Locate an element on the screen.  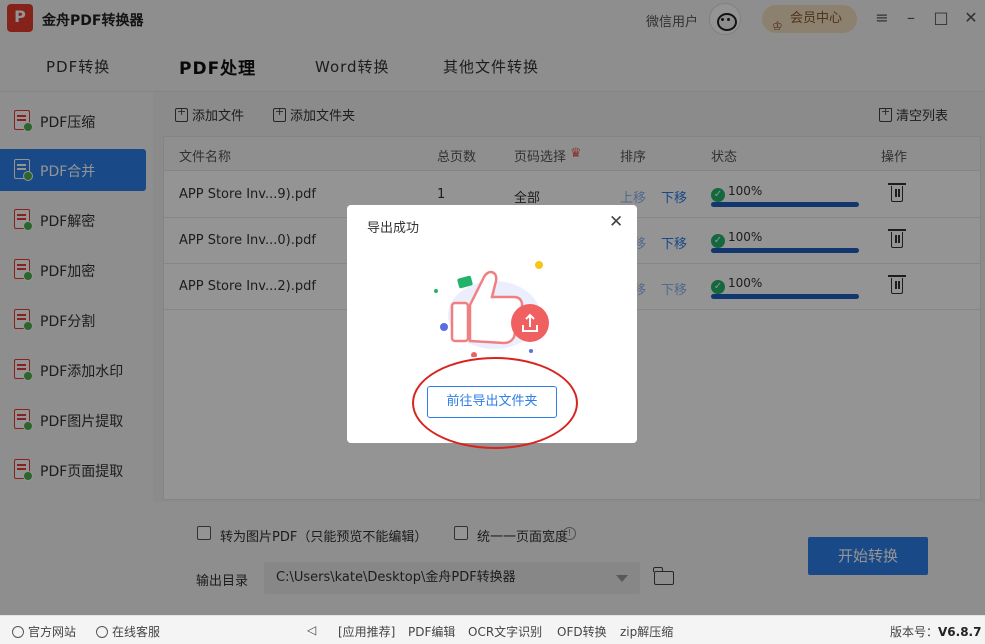
annotation-ellipse is located at coordinates (495, 403).